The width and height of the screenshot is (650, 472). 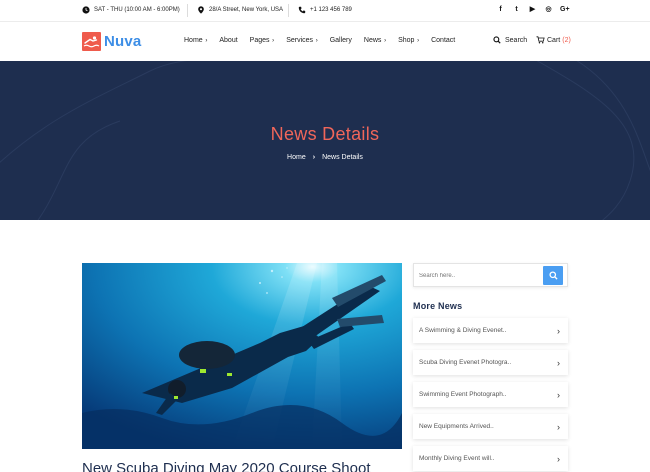 I want to click on news-list-item: New Equipments Arrived.. ›, so click(x=490, y=426).